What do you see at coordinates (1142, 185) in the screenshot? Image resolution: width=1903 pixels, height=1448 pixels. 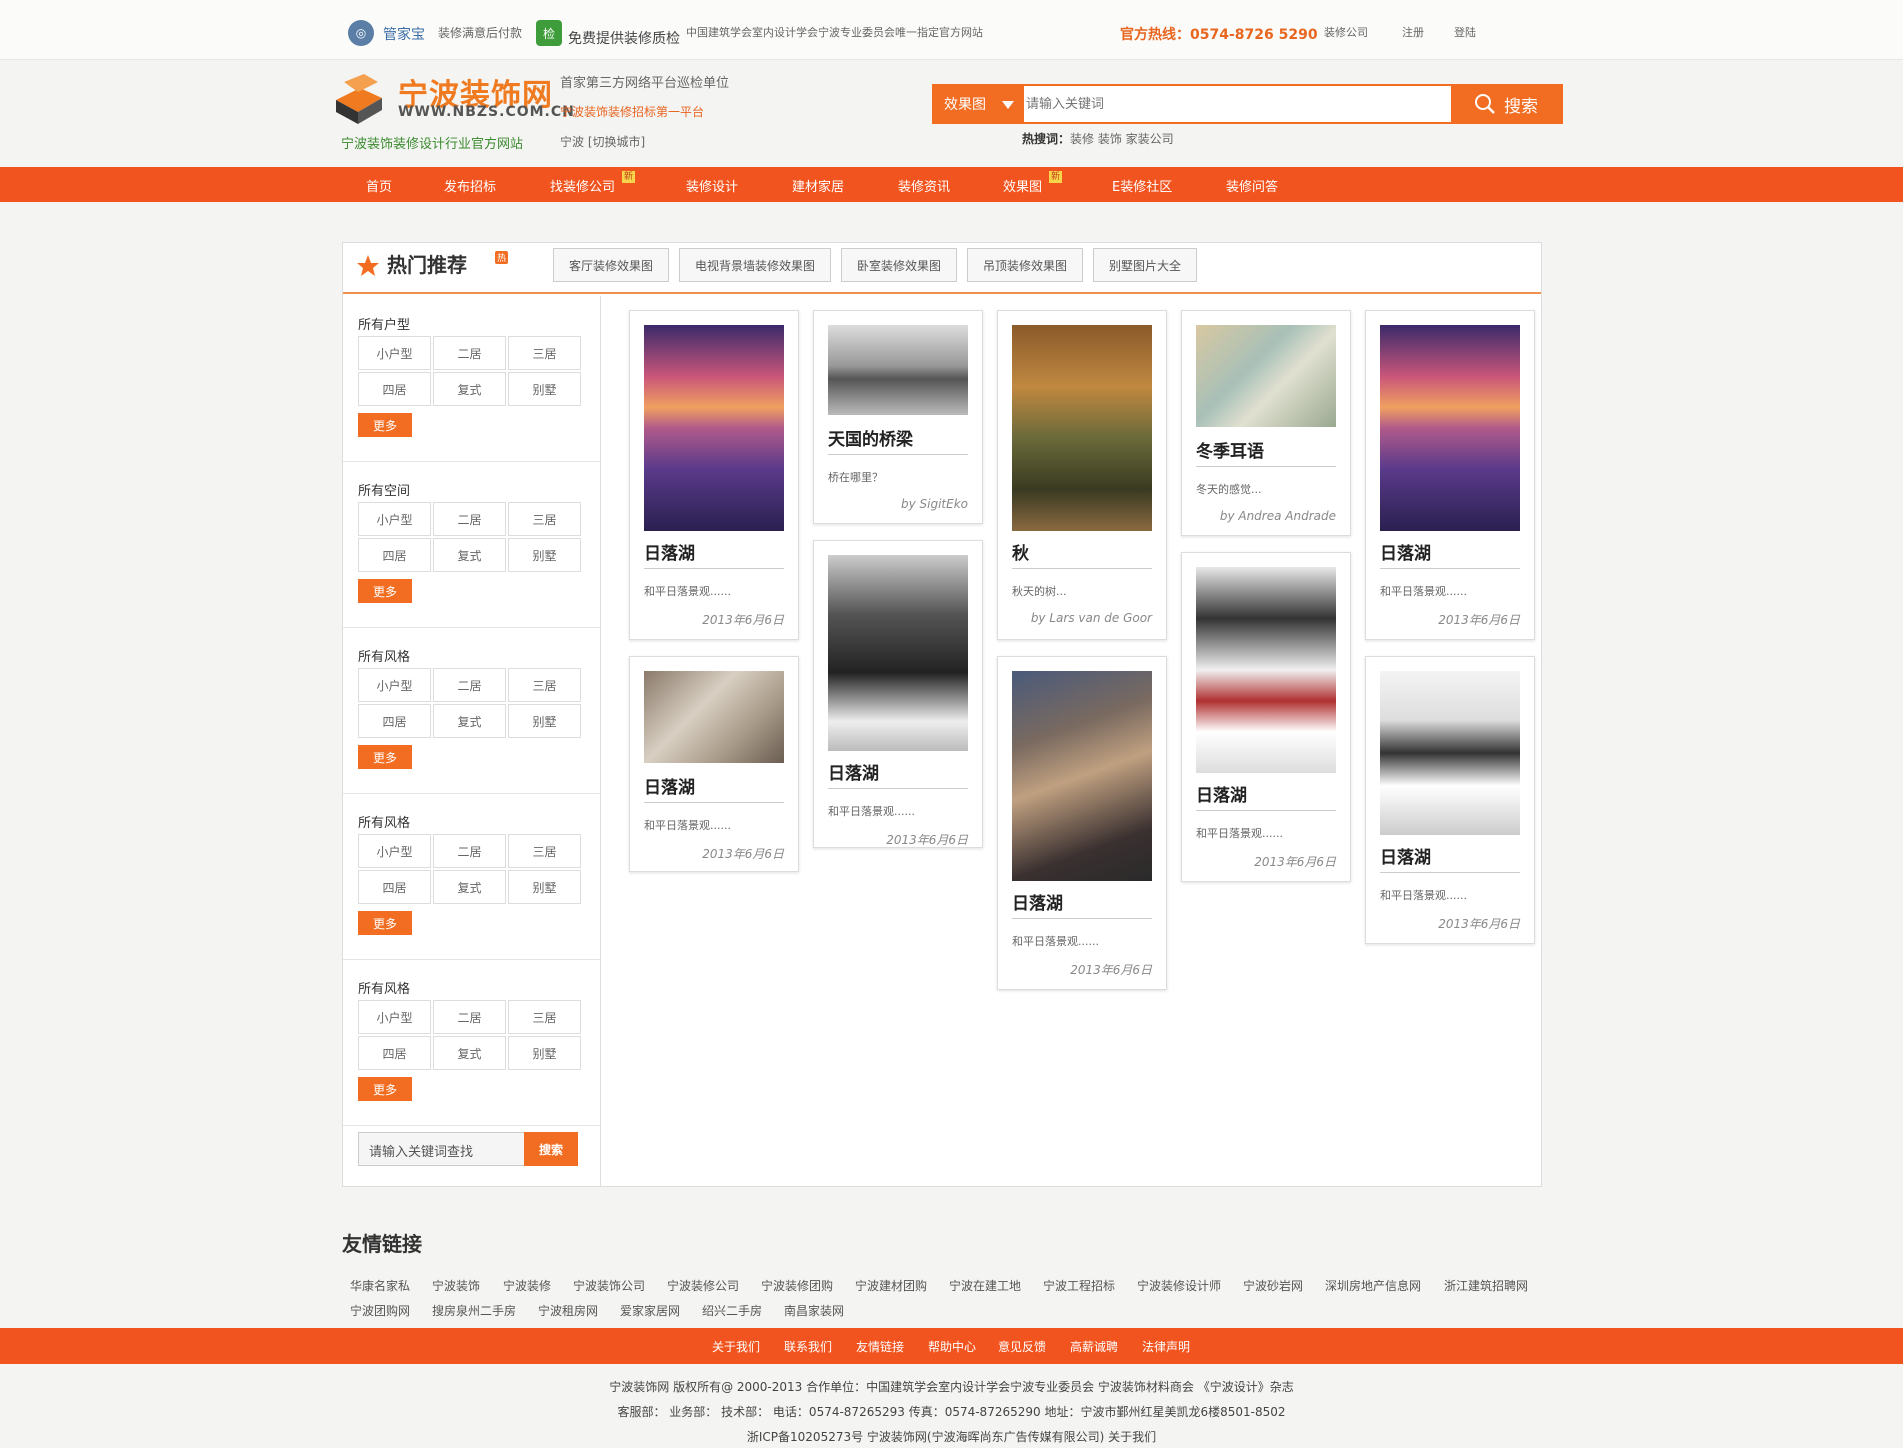 I see `nav-community: E装修社区` at bounding box center [1142, 185].